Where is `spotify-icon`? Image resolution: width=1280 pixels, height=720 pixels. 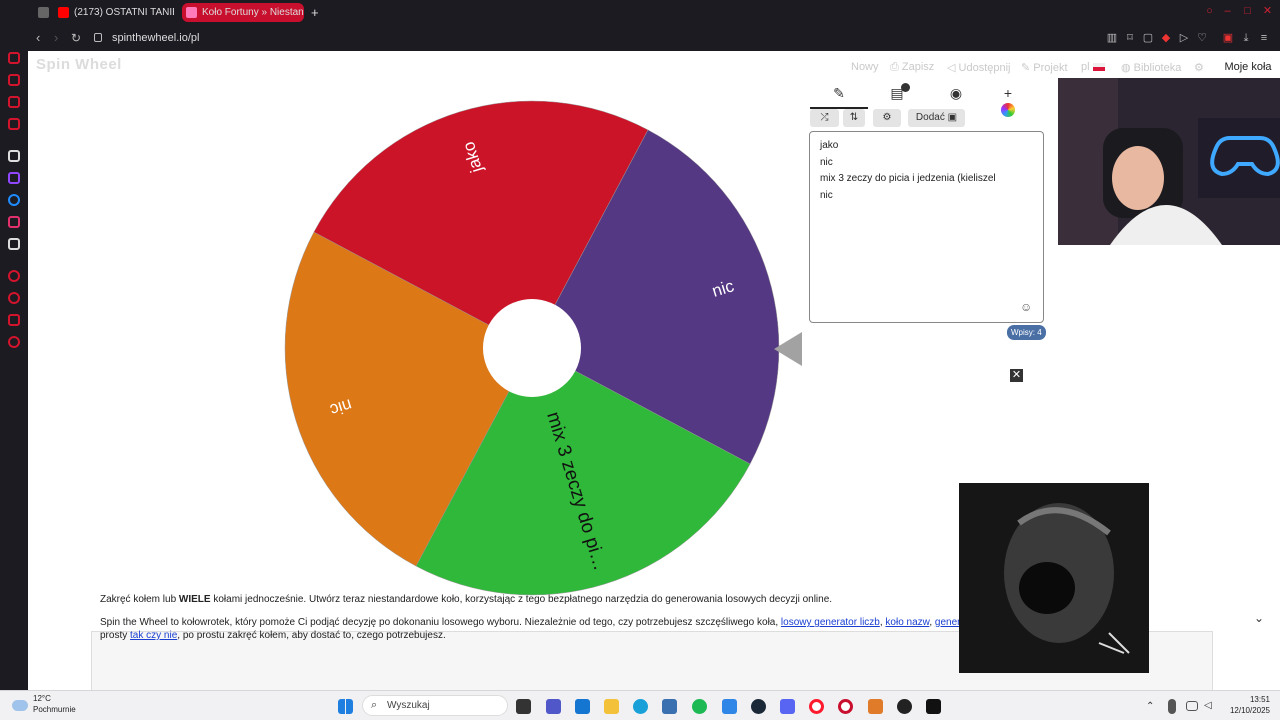 spotify-icon is located at coordinates (699, 706).